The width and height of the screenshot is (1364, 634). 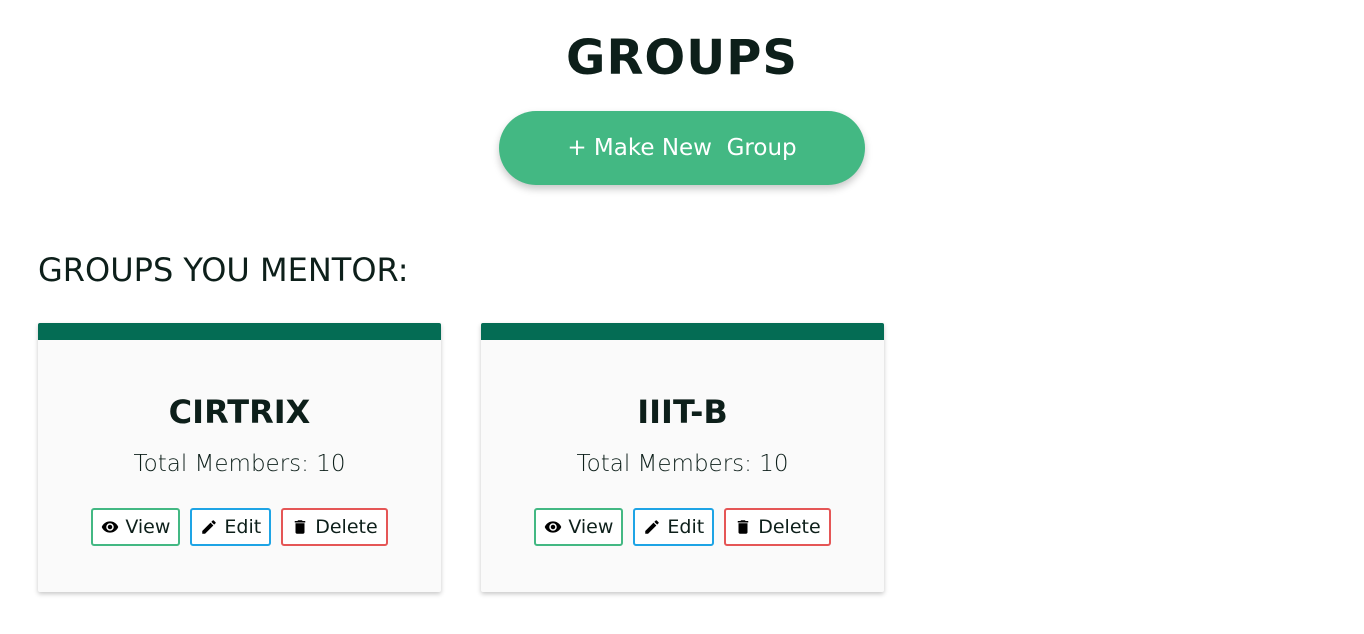 I want to click on page-title: GROUPS, so click(x=682, y=58).